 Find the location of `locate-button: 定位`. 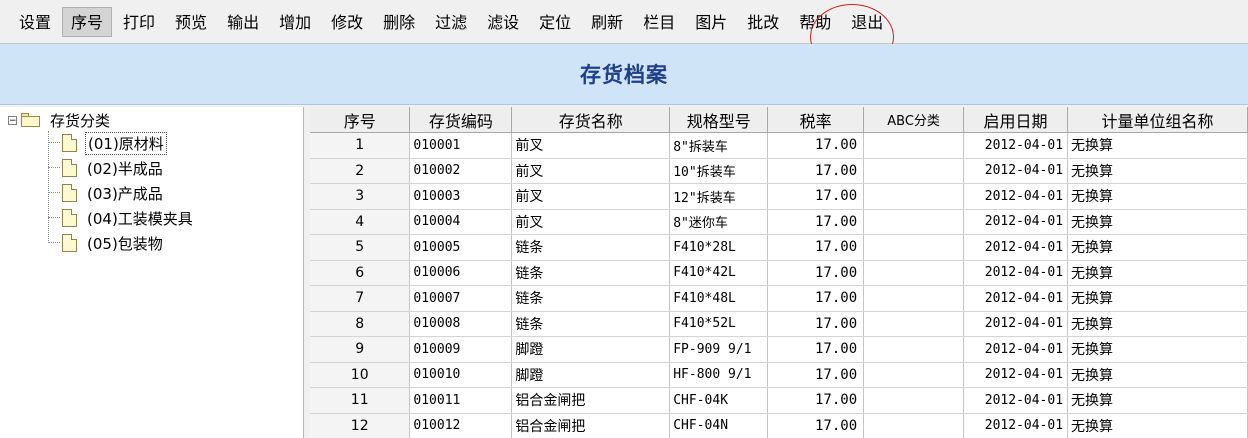

locate-button: 定位 is located at coordinates (555, 22).